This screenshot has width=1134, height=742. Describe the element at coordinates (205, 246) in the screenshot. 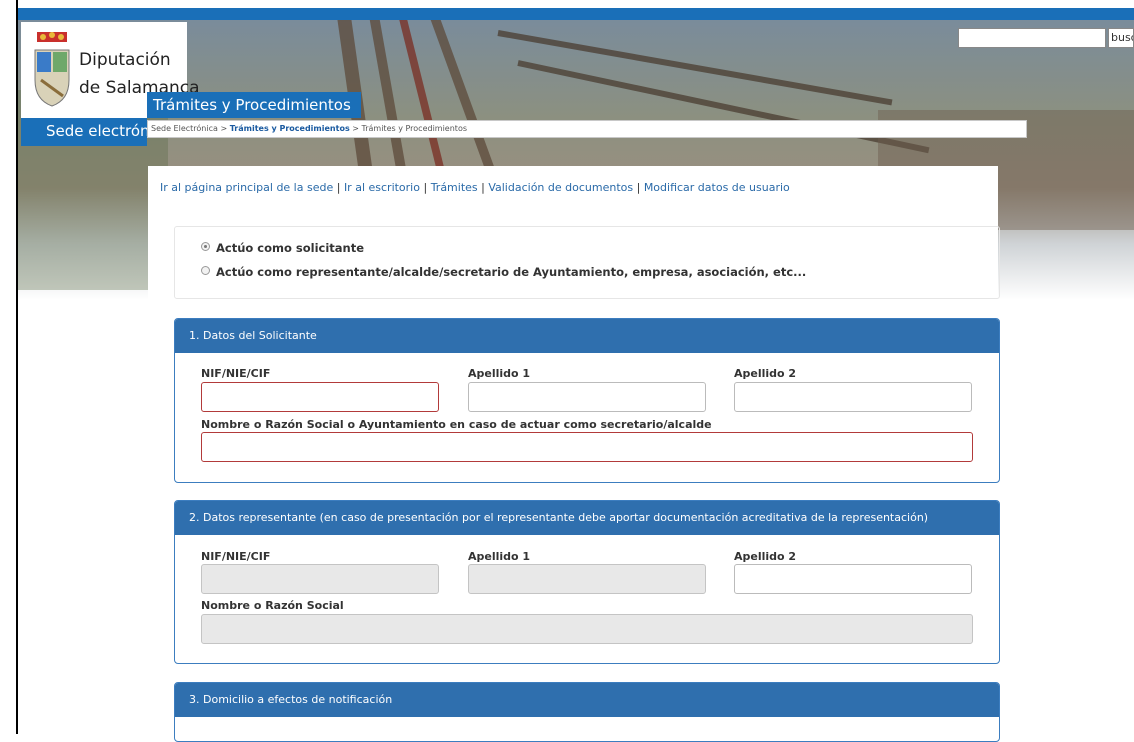

I see `radio-solicitante` at that location.